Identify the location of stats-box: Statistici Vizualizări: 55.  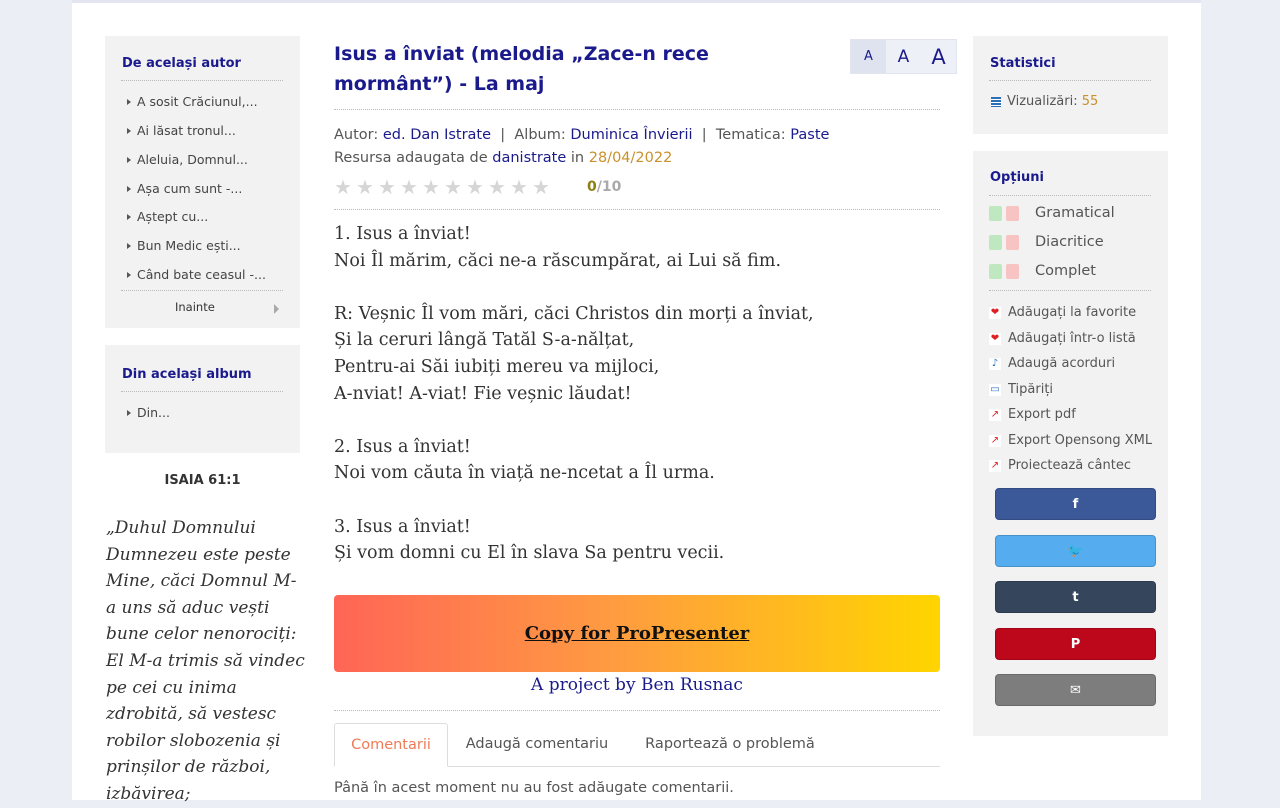
(1070, 85).